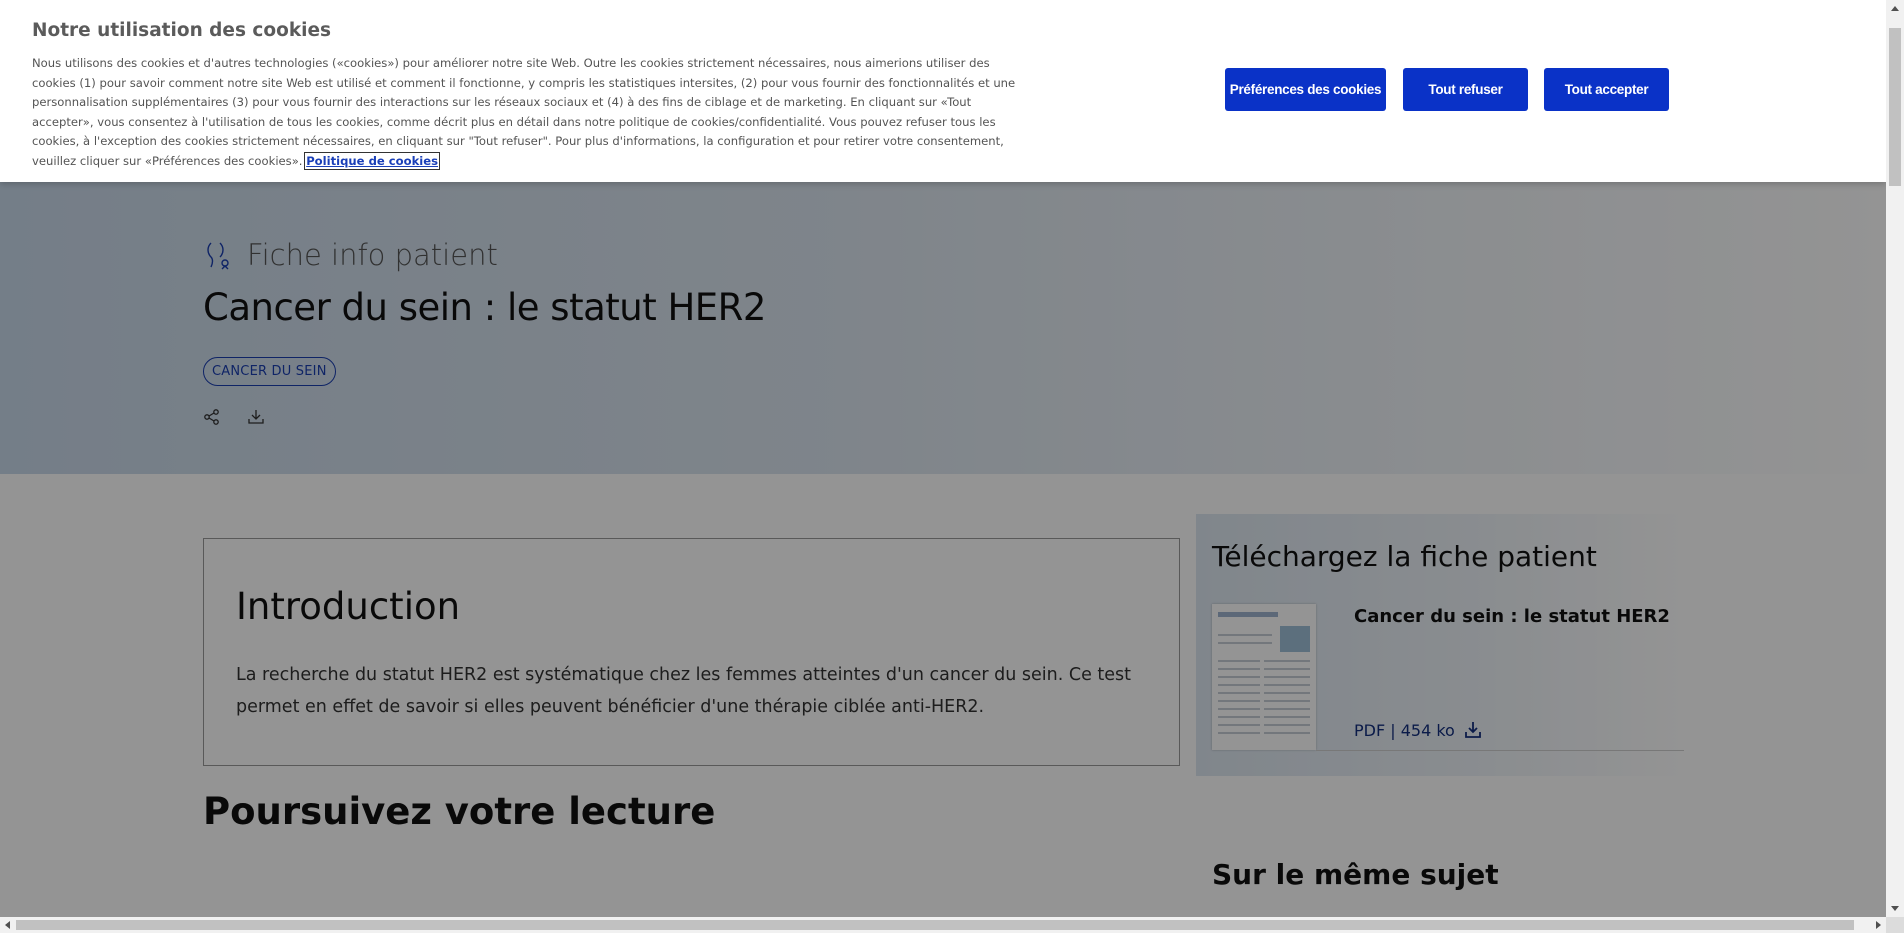 This screenshot has height=933, width=1904. What do you see at coordinates (182, 30) in the screenshot?
I see `cookie-banner-title: Notre utilisation des cookies` at bounding box center [182, 30].